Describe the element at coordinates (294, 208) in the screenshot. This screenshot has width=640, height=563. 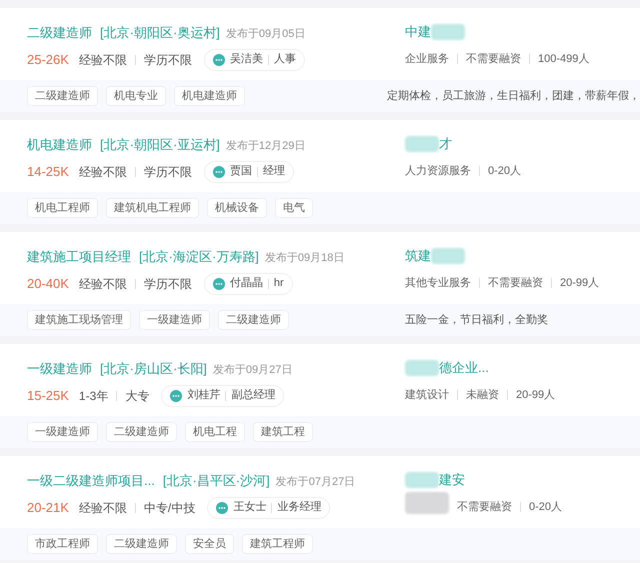
I see `skill-tag: 电气` at that location.